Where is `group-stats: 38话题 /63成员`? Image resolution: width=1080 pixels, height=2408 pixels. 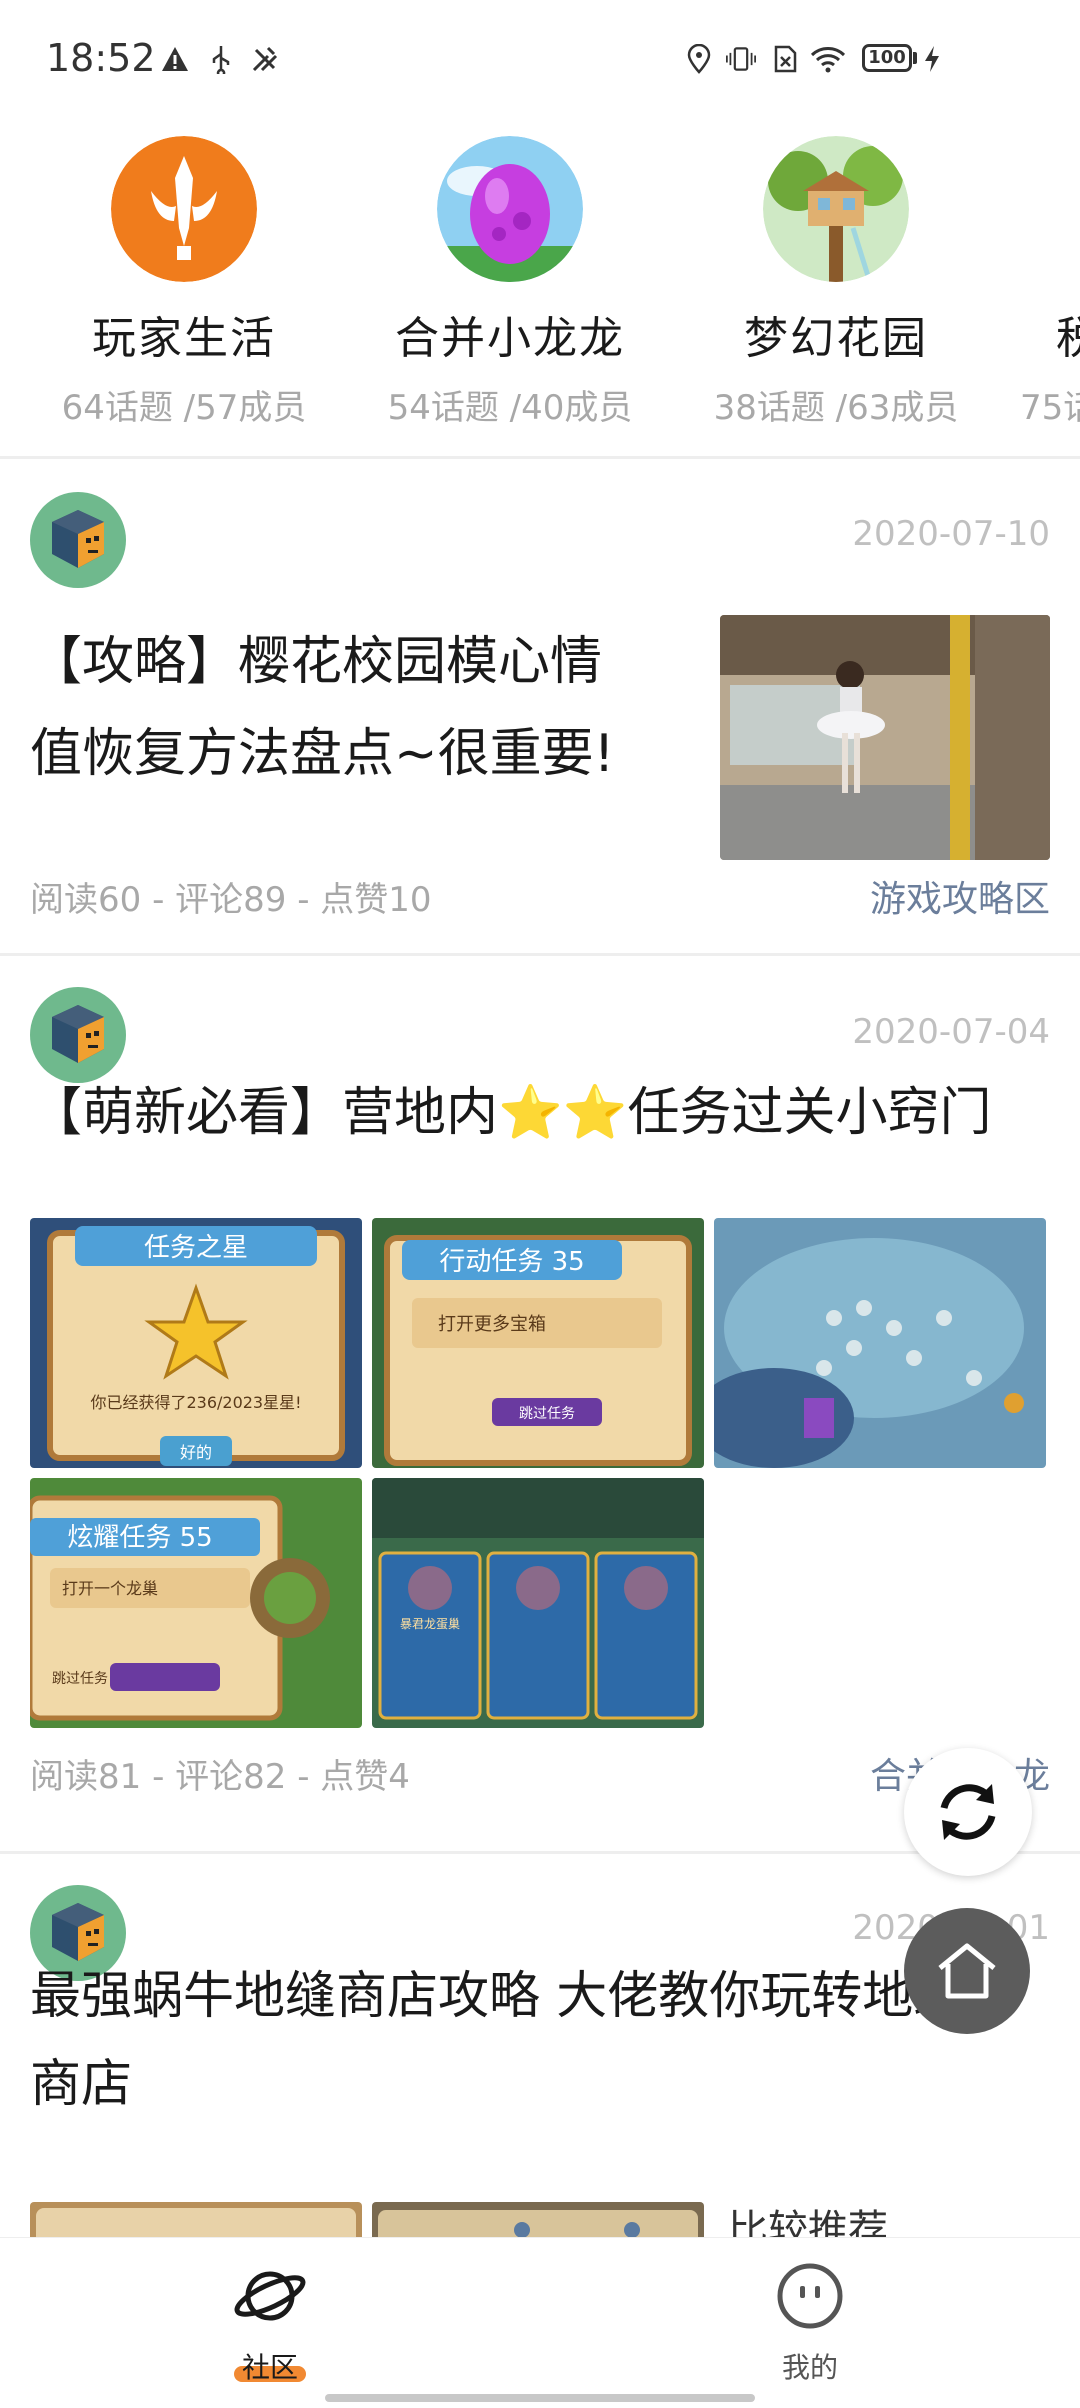
group-stats: 38话题 /63成员 is located at coordinates (836, 408).